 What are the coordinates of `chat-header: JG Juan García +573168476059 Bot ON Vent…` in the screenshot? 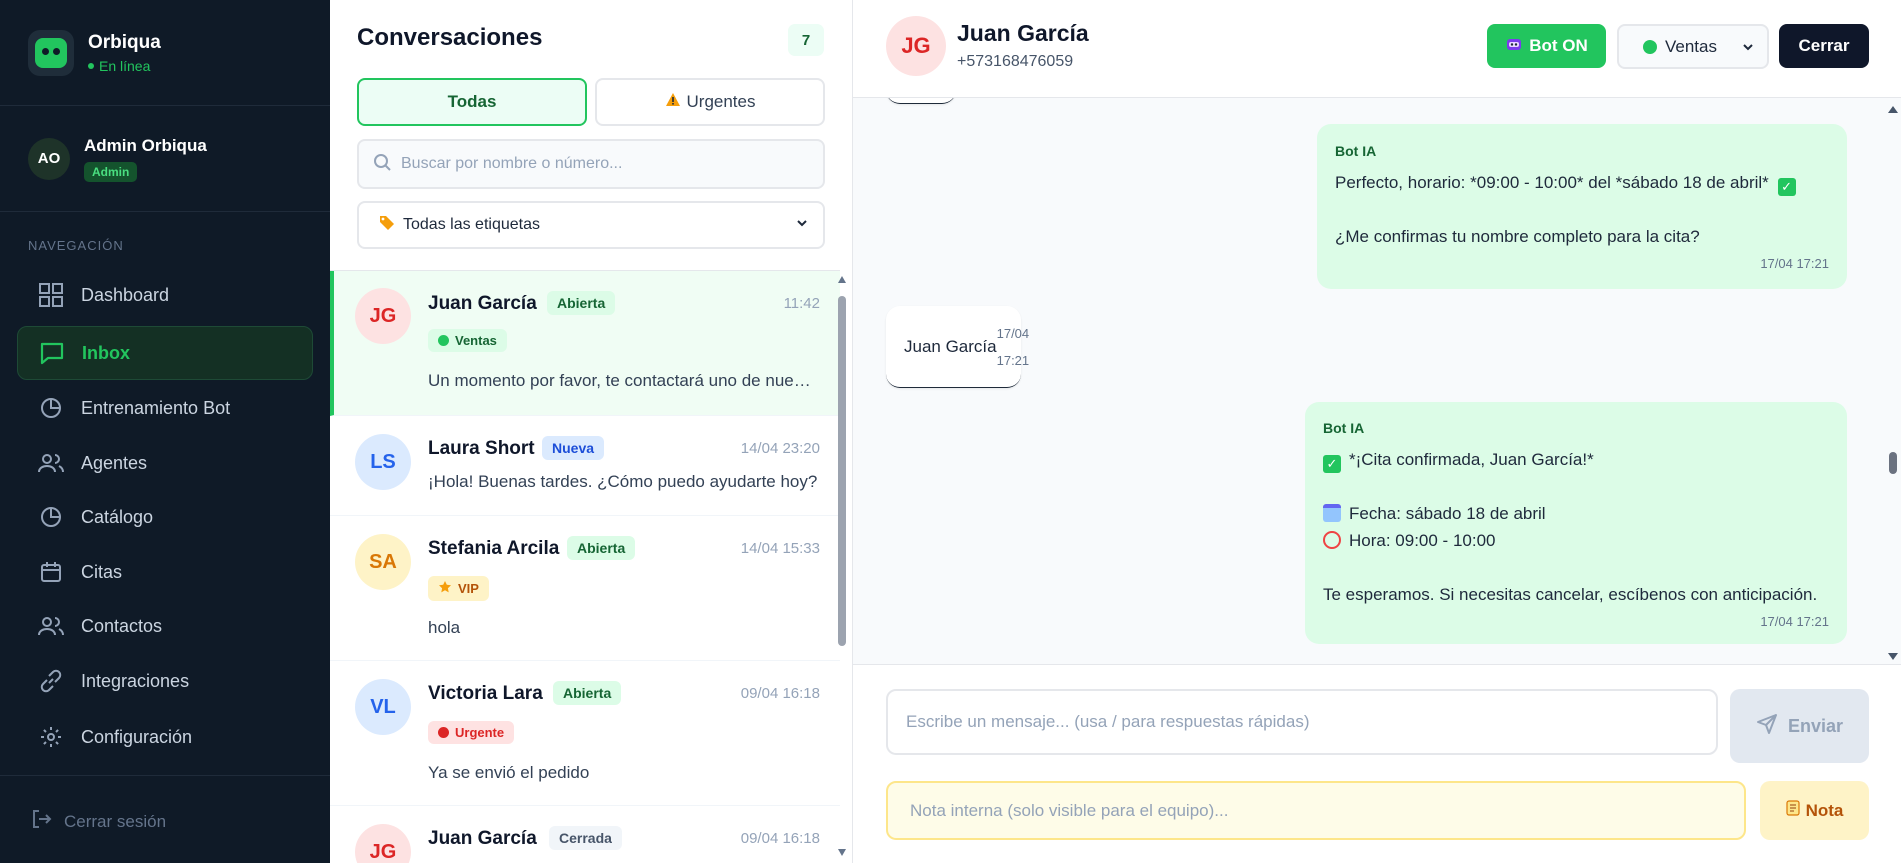 It's located at (1377, 49).